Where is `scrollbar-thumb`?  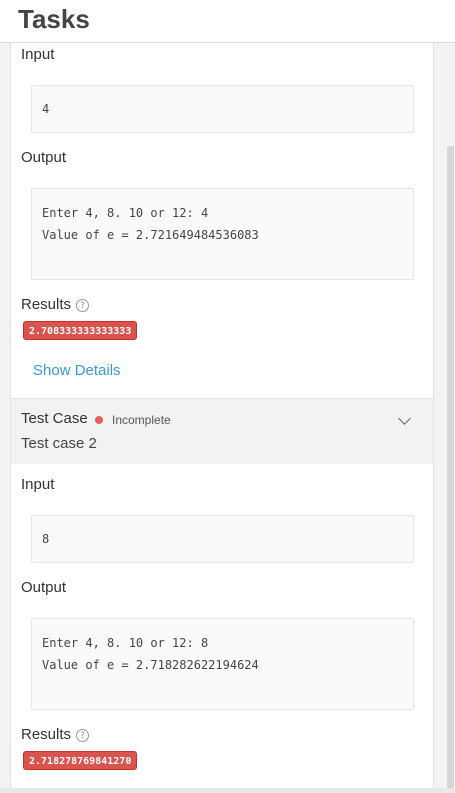 scrollbar-thumb is located at coordinates (450, 467).